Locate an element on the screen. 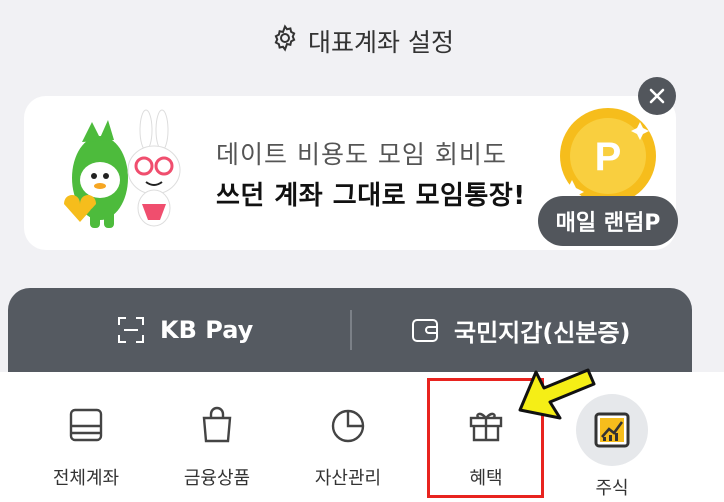  tab-all-accounts: 전체계좌 is located at coordinates (86, 437).